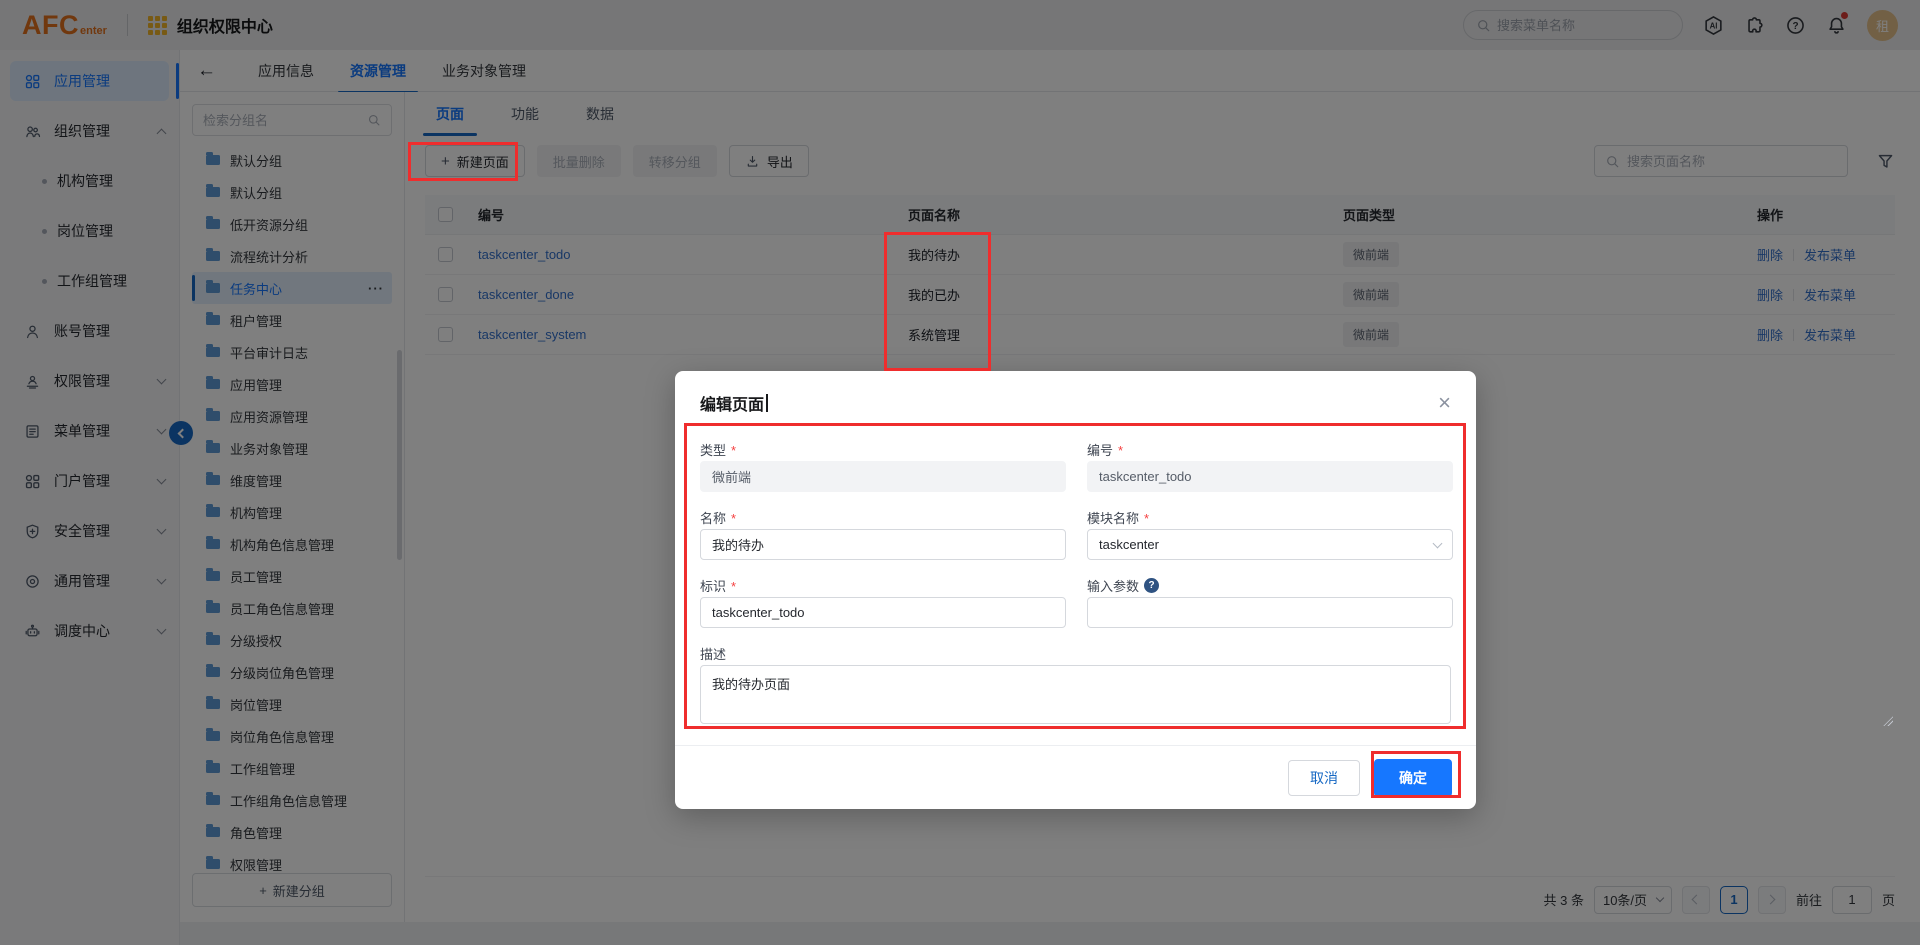  What do you see at coordinates (734, 403) in the screenshot?
I see `modal-title: 编辑页面` at bounding box center [734, 403].